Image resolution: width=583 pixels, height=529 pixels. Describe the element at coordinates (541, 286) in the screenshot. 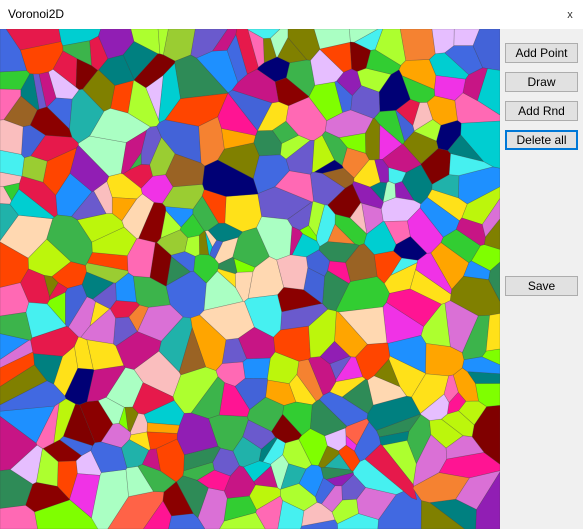

I see `save-button: Save` at that location.